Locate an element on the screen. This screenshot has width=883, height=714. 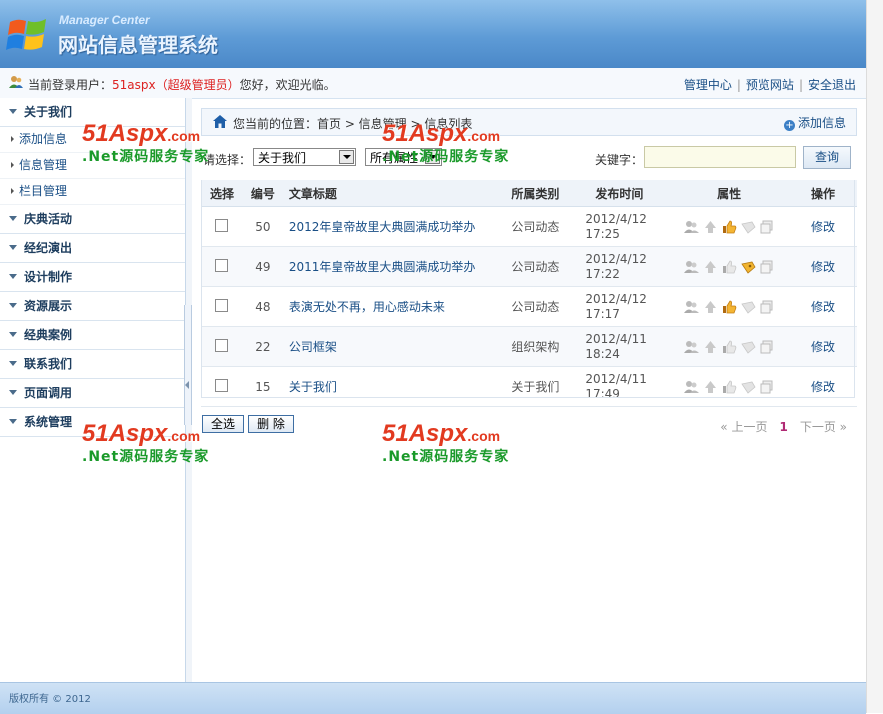
row-title-link: 关于我们 is located at coordinates (313, 387).